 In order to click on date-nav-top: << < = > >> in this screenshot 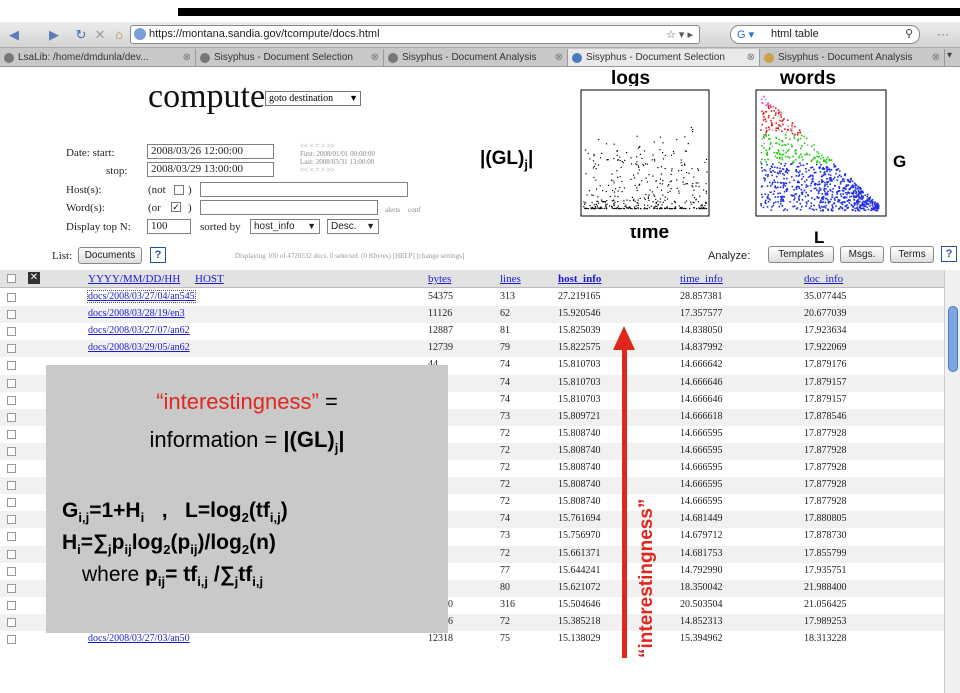, I will do `click(317, 146)`.